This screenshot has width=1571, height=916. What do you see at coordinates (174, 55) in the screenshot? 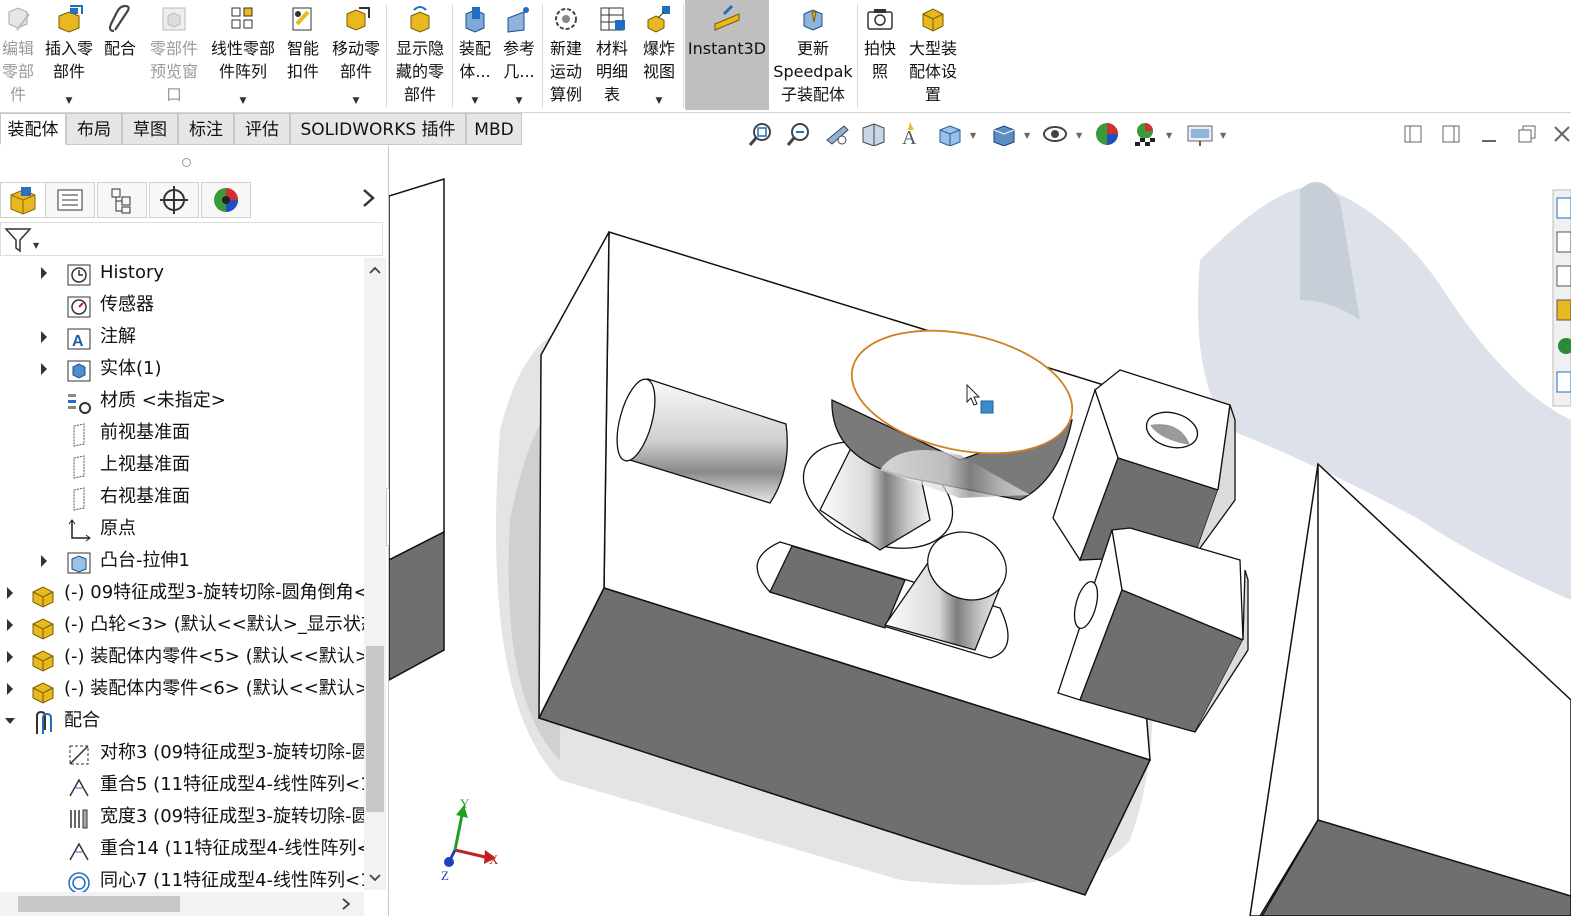
I see `ribbon-button-component-preview: 零部件 预览窗 口` at bounding box center [174, 55].